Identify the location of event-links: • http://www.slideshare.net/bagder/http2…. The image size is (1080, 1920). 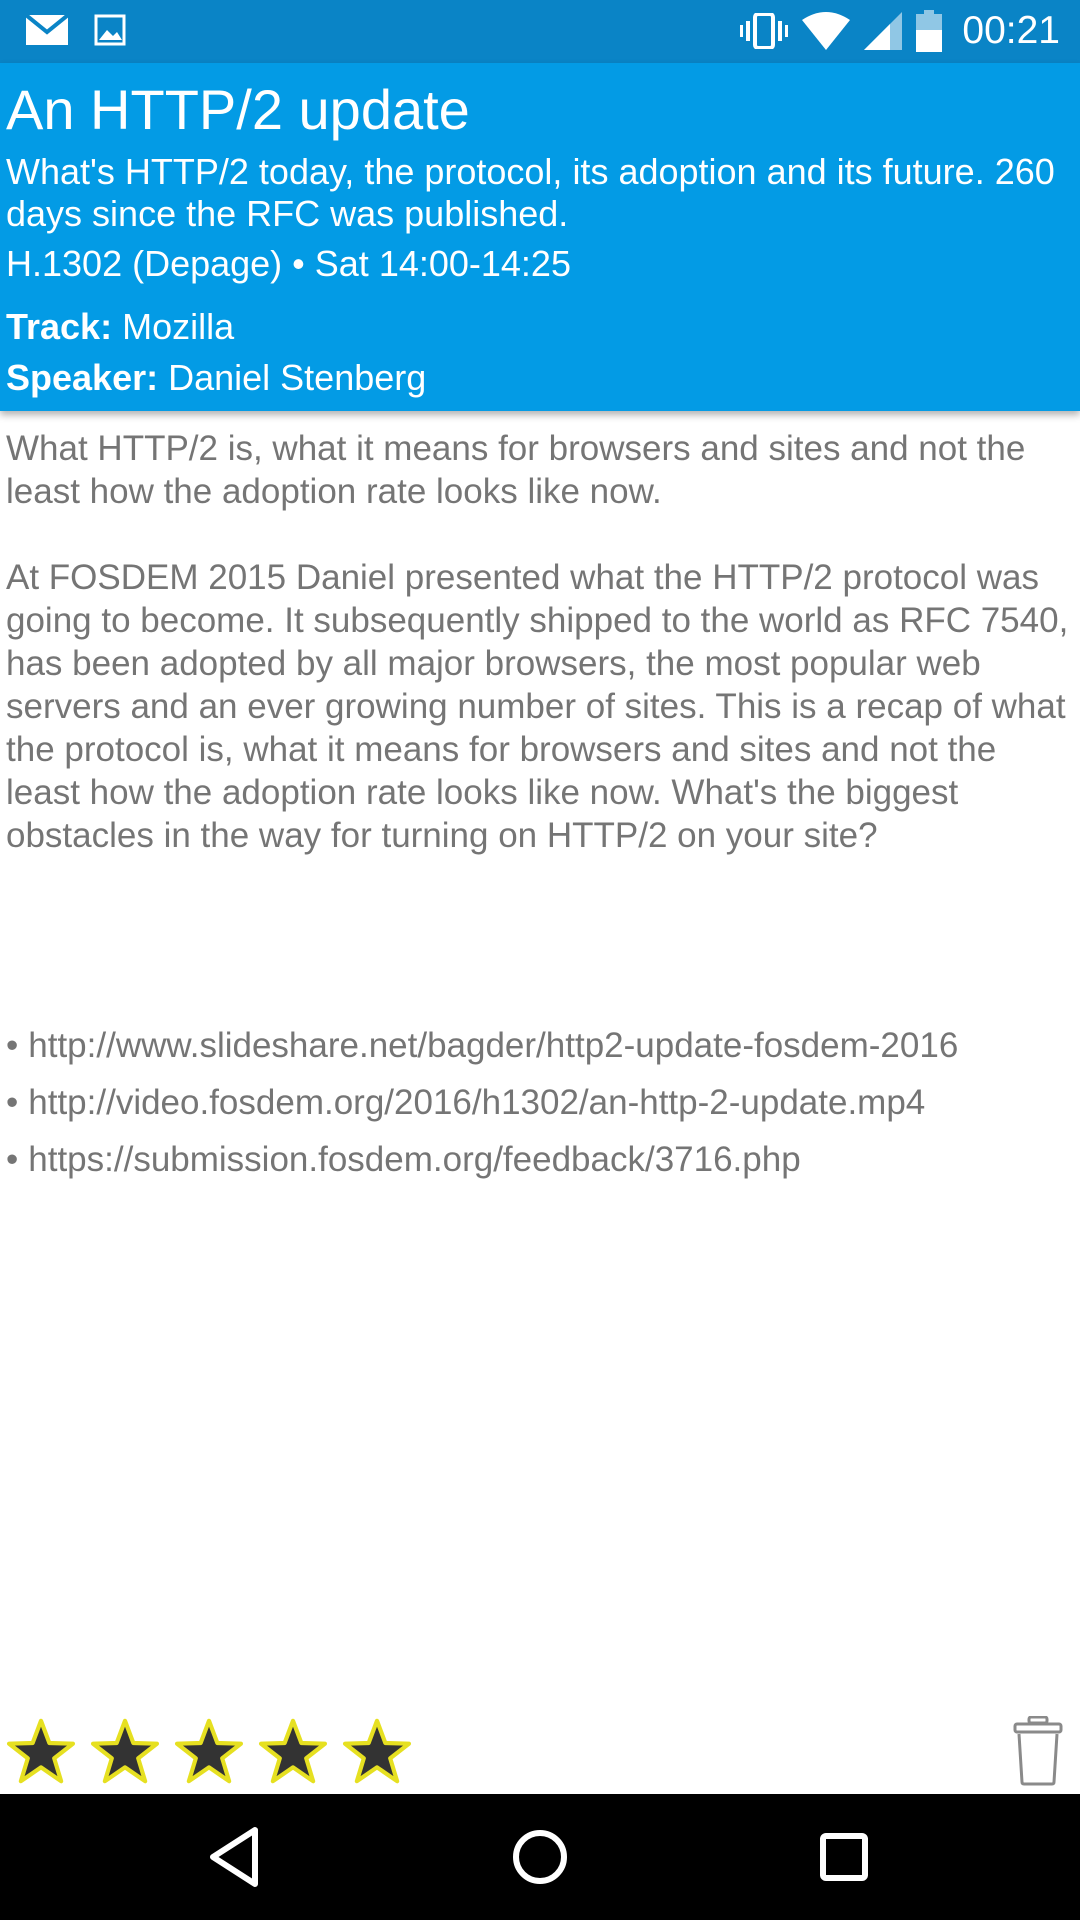
(539, 1102).